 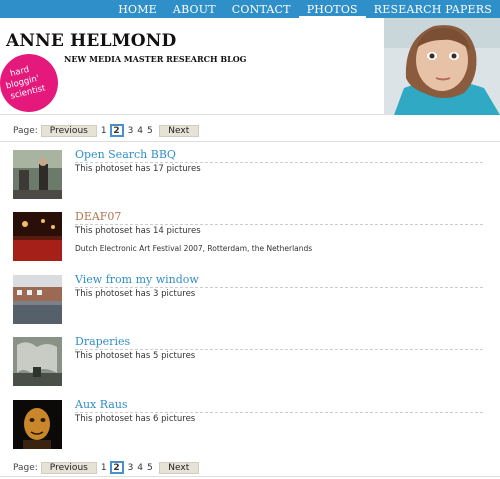 I want to click on photoset-item: Aux Raus This photoset has 6 pictures, so click(x=248, y=425).